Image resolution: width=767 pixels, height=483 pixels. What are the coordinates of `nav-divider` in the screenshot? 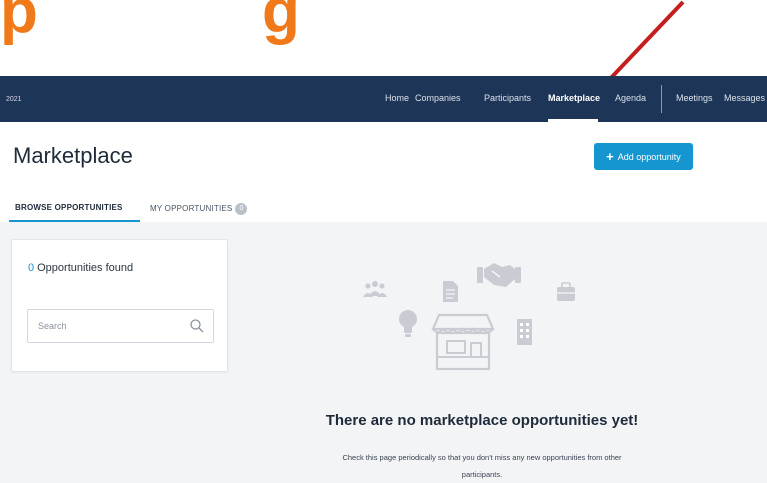 It's located at (661, 99).